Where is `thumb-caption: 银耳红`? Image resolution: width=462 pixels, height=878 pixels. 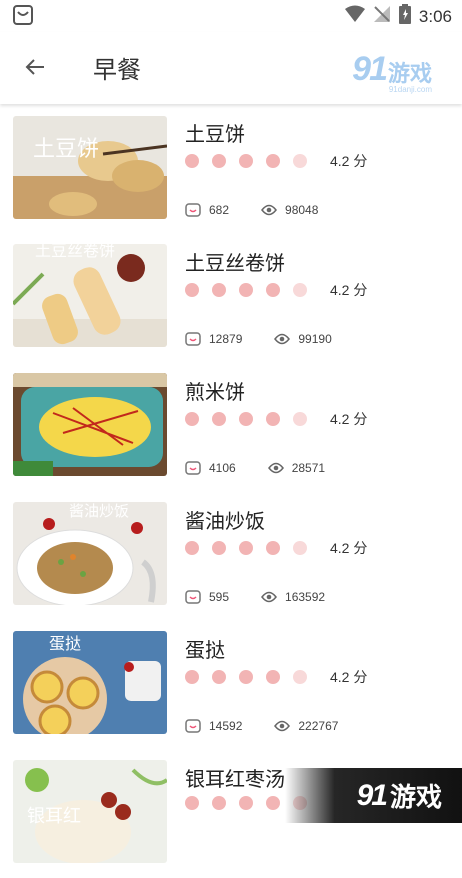
thumb-caption: 银耳红 is located at coordinates (54, 816).